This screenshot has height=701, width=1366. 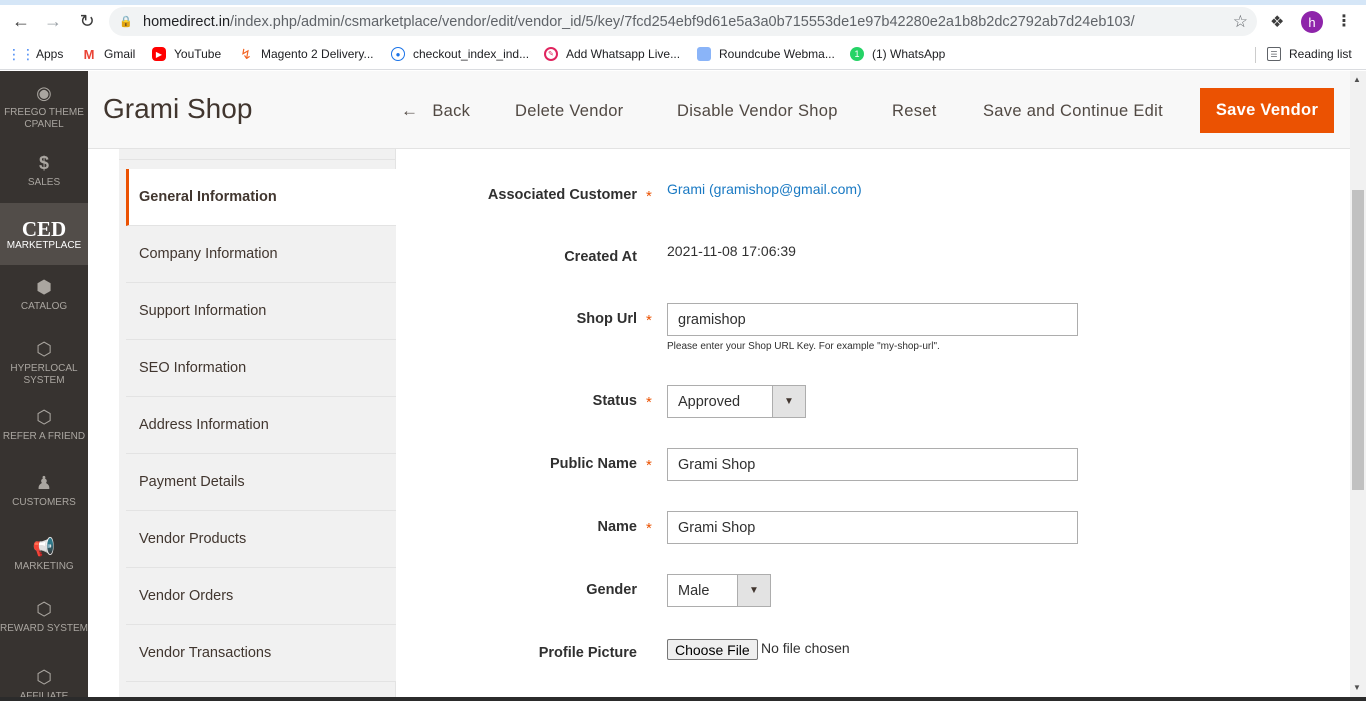 What do you see at coordinates (757, 111) in the screenshot?
I see `disable-vendor-shop-button: Disable Vendor Shop` at bounding box center [757, 111].